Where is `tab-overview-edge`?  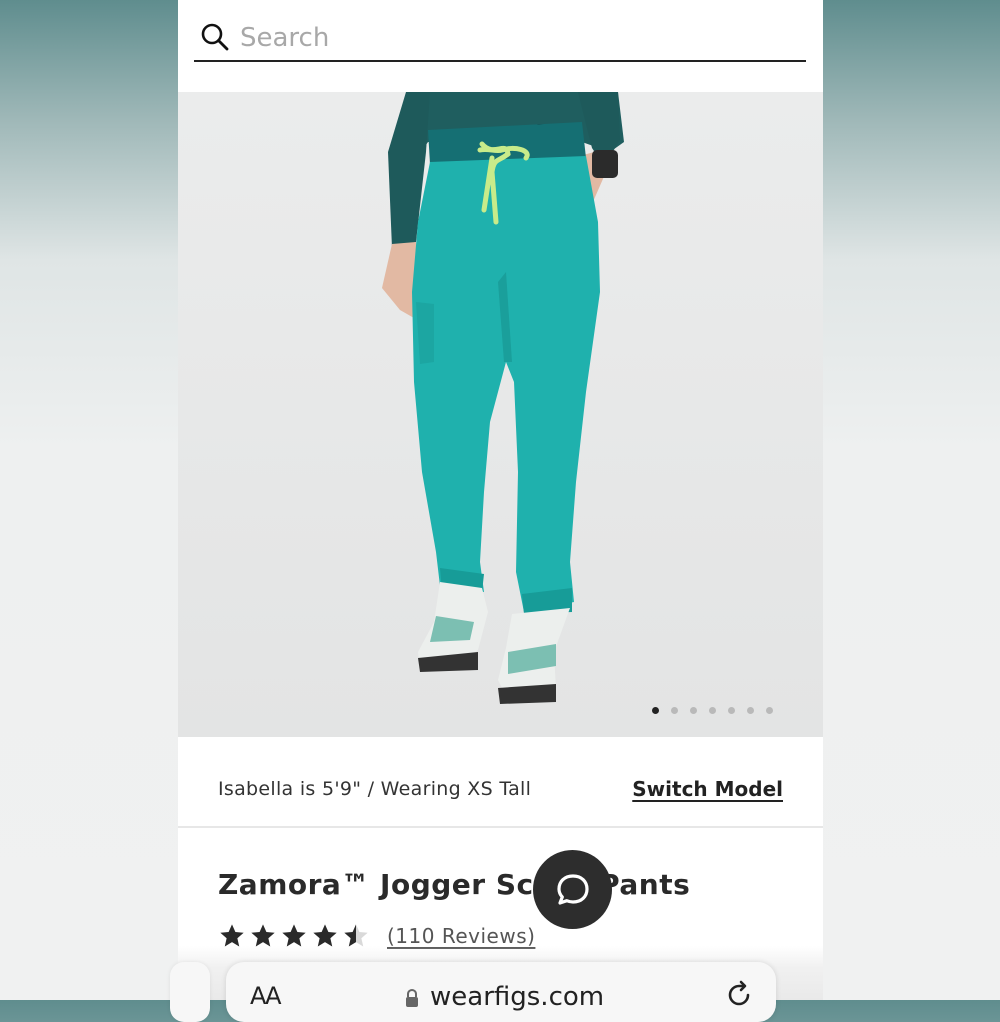 tab-overview-edge is located at coordinates (190, 992).